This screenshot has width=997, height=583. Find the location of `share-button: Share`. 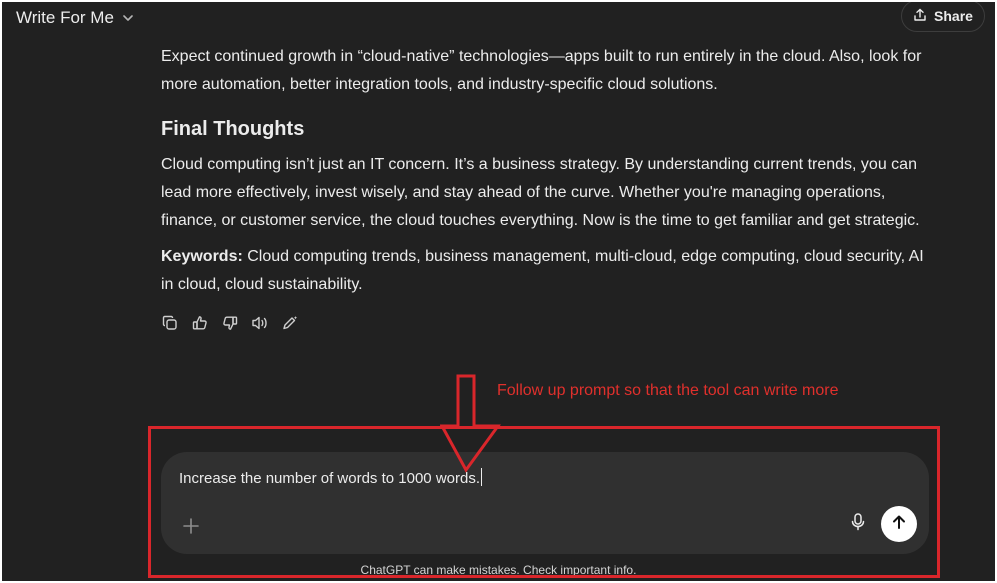

share-button: Share is located at coordinates (943, 17).